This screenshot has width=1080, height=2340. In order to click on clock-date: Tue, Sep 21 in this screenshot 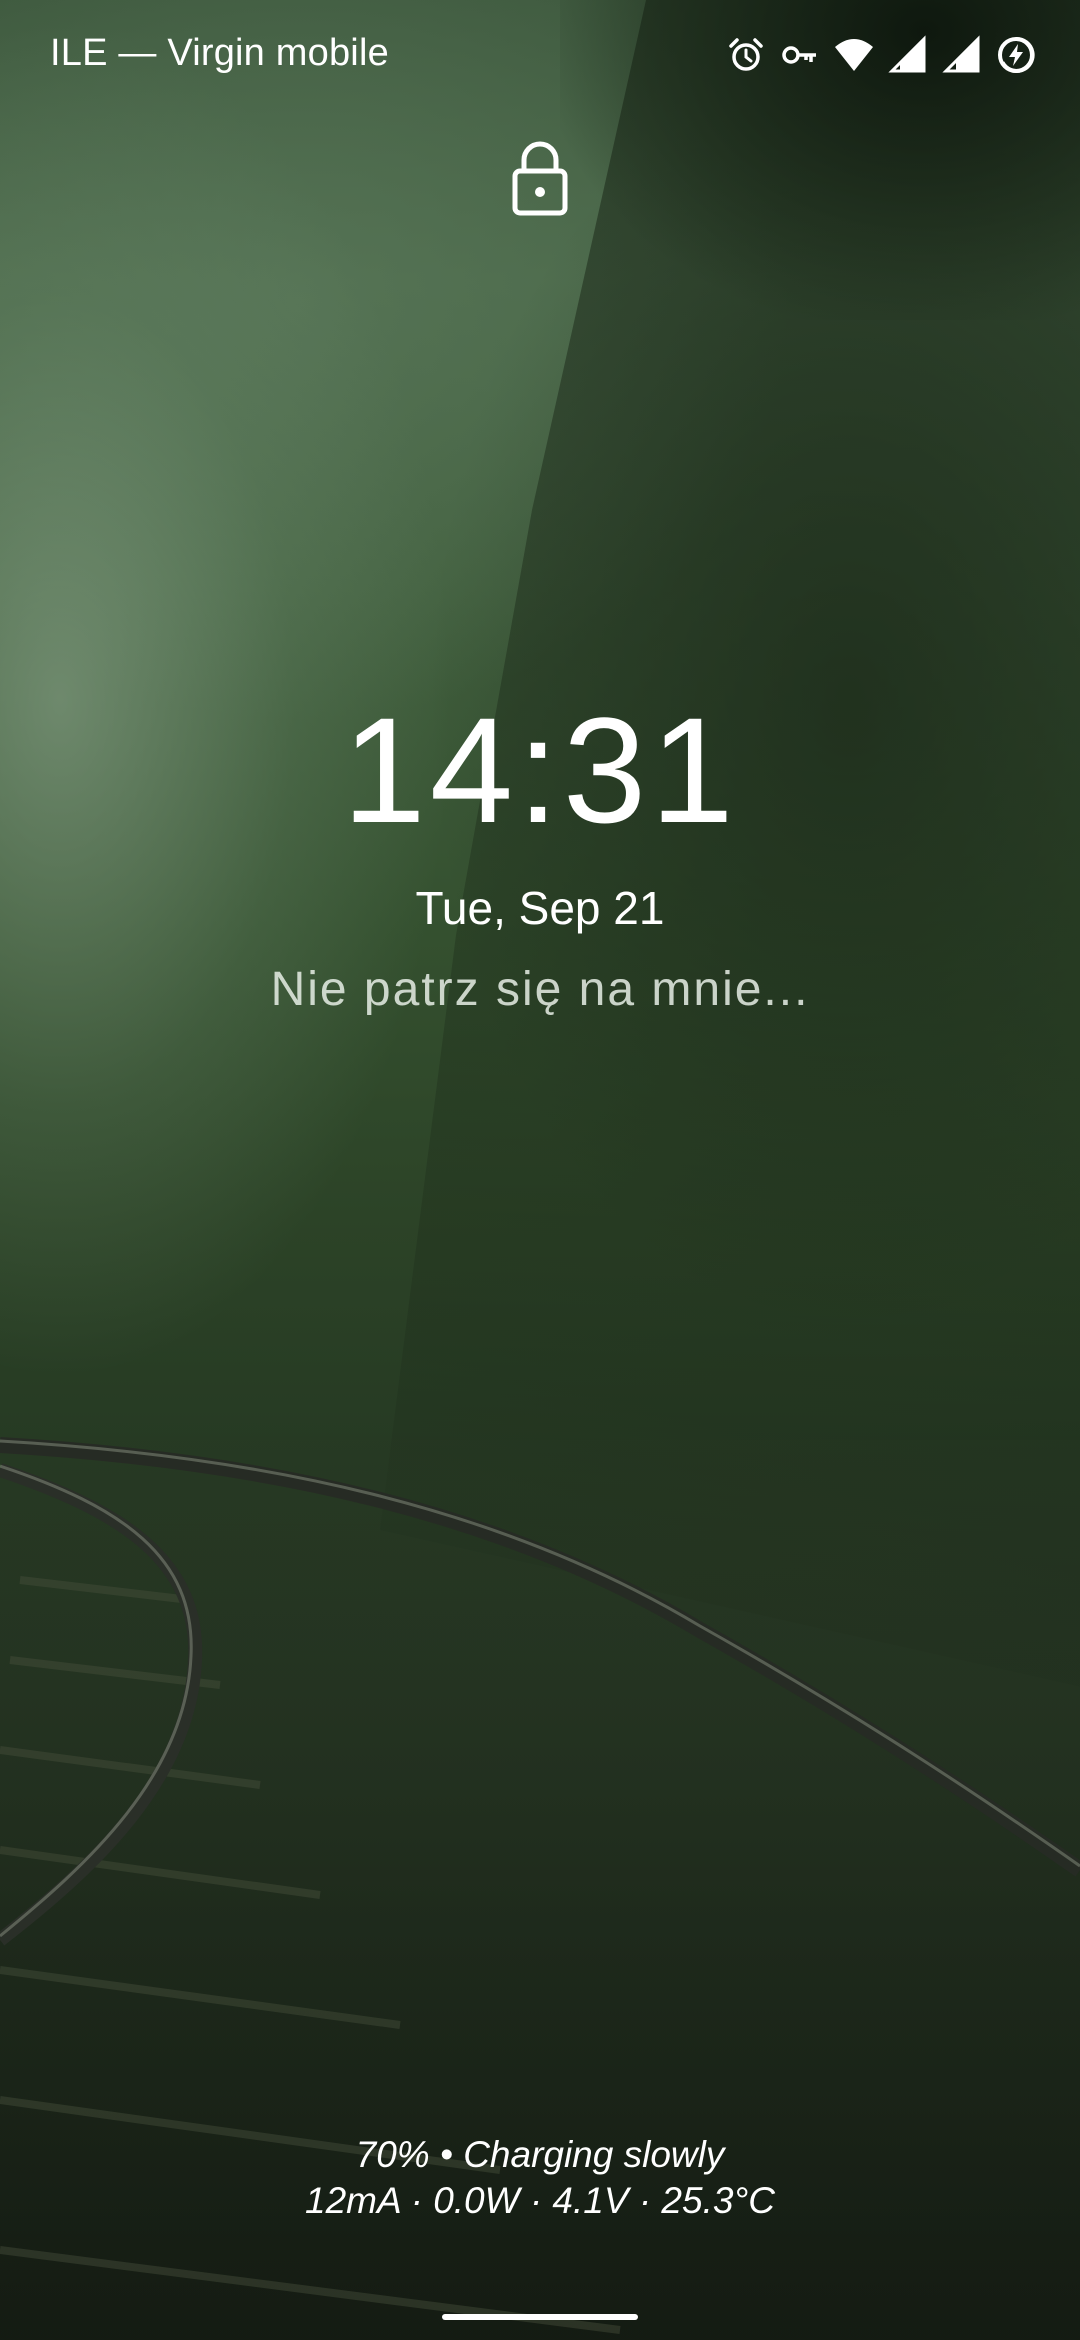, I will do `click(540, 908)`.